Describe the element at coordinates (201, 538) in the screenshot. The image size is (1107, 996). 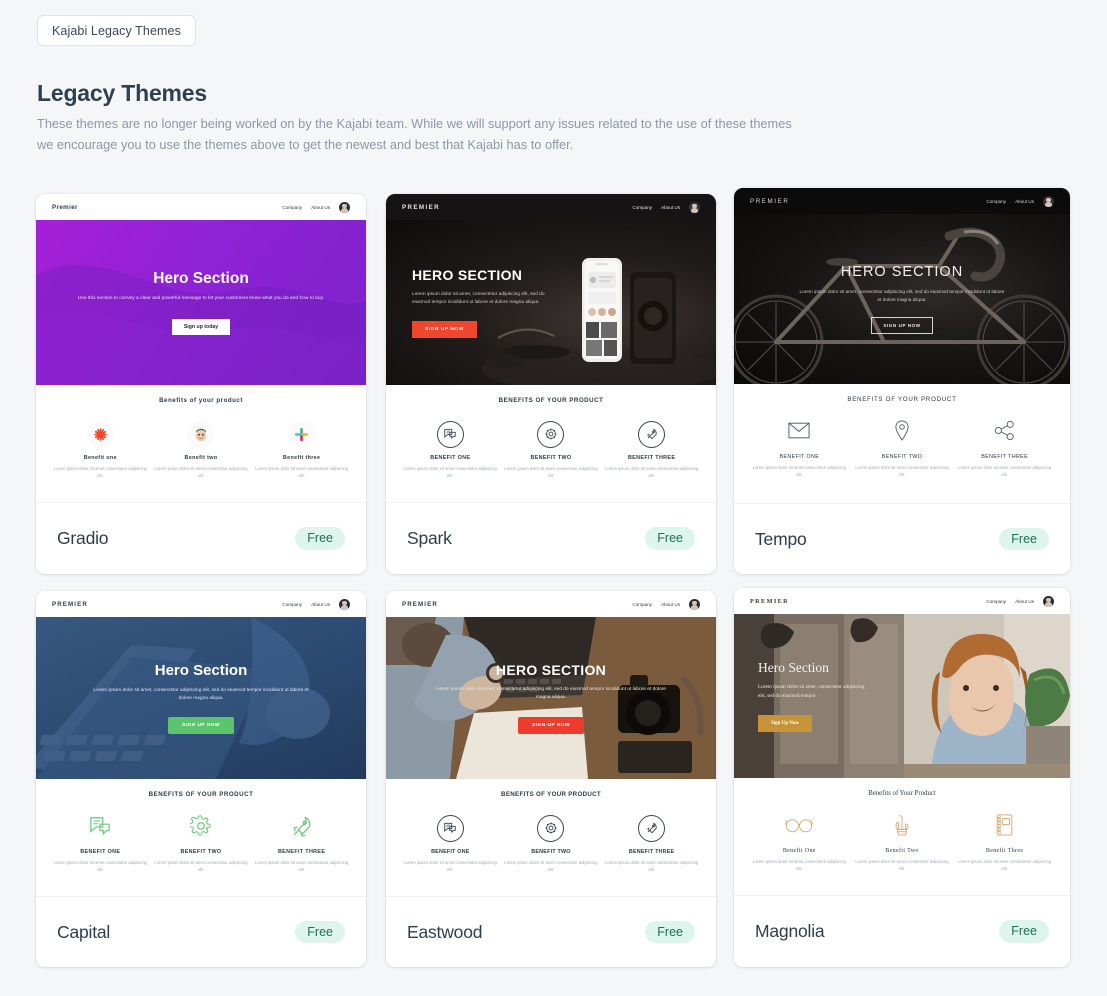
I see `theme-card-footer: Gradio Free` at that location.